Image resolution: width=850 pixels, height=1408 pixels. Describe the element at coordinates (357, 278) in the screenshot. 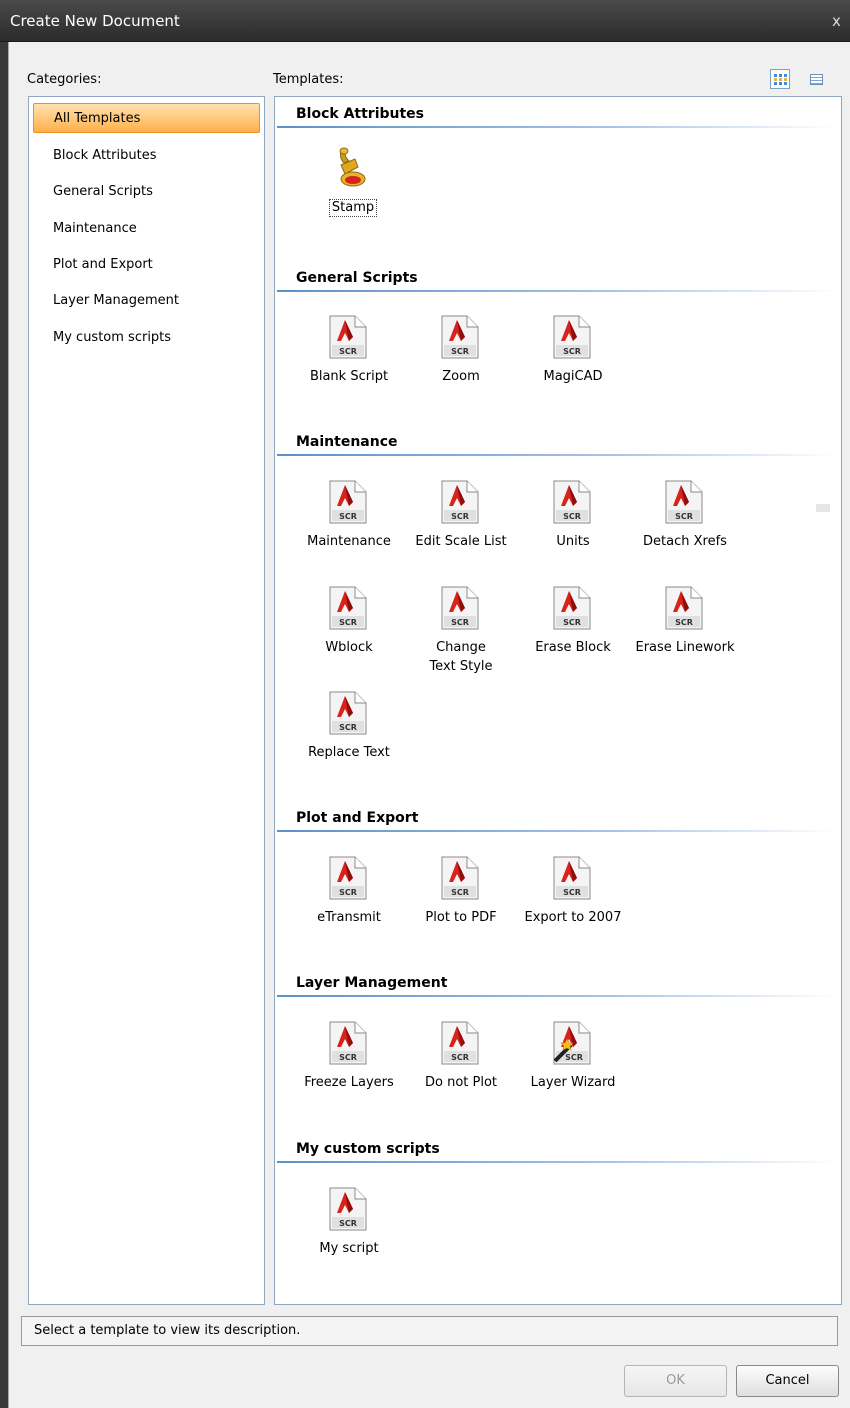

I see `group-title: General Scripts` at that location.